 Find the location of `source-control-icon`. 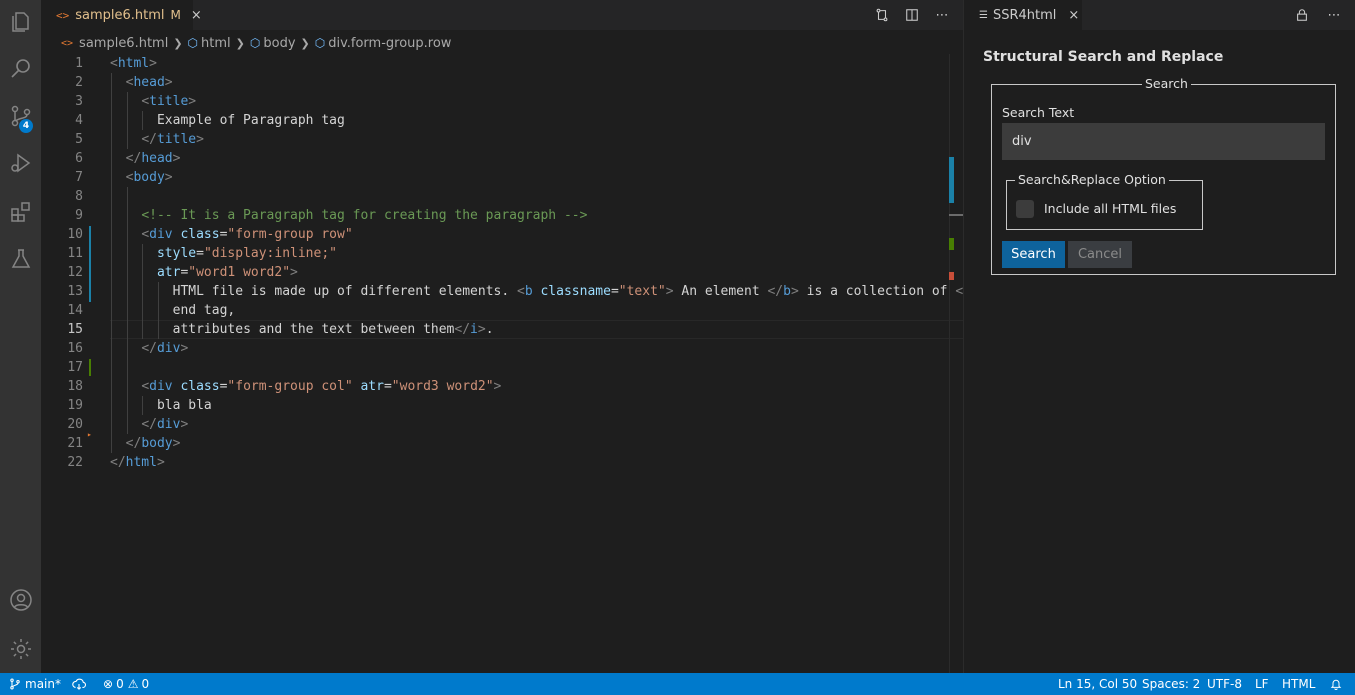

source-control-icon is located at coordinates (20, 116).